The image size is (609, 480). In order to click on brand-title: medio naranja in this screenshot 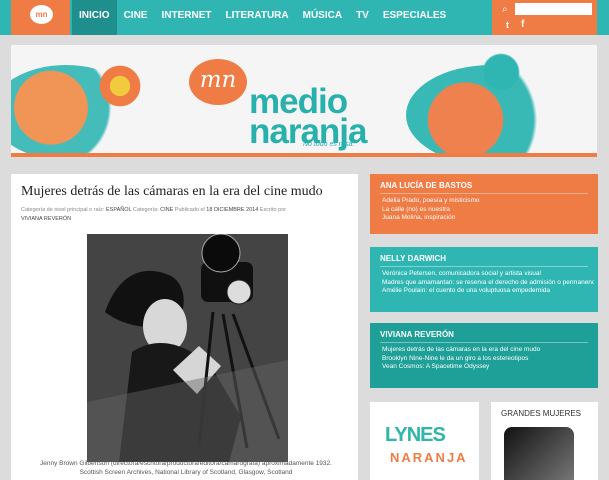, I will do `click(308, 116)`.